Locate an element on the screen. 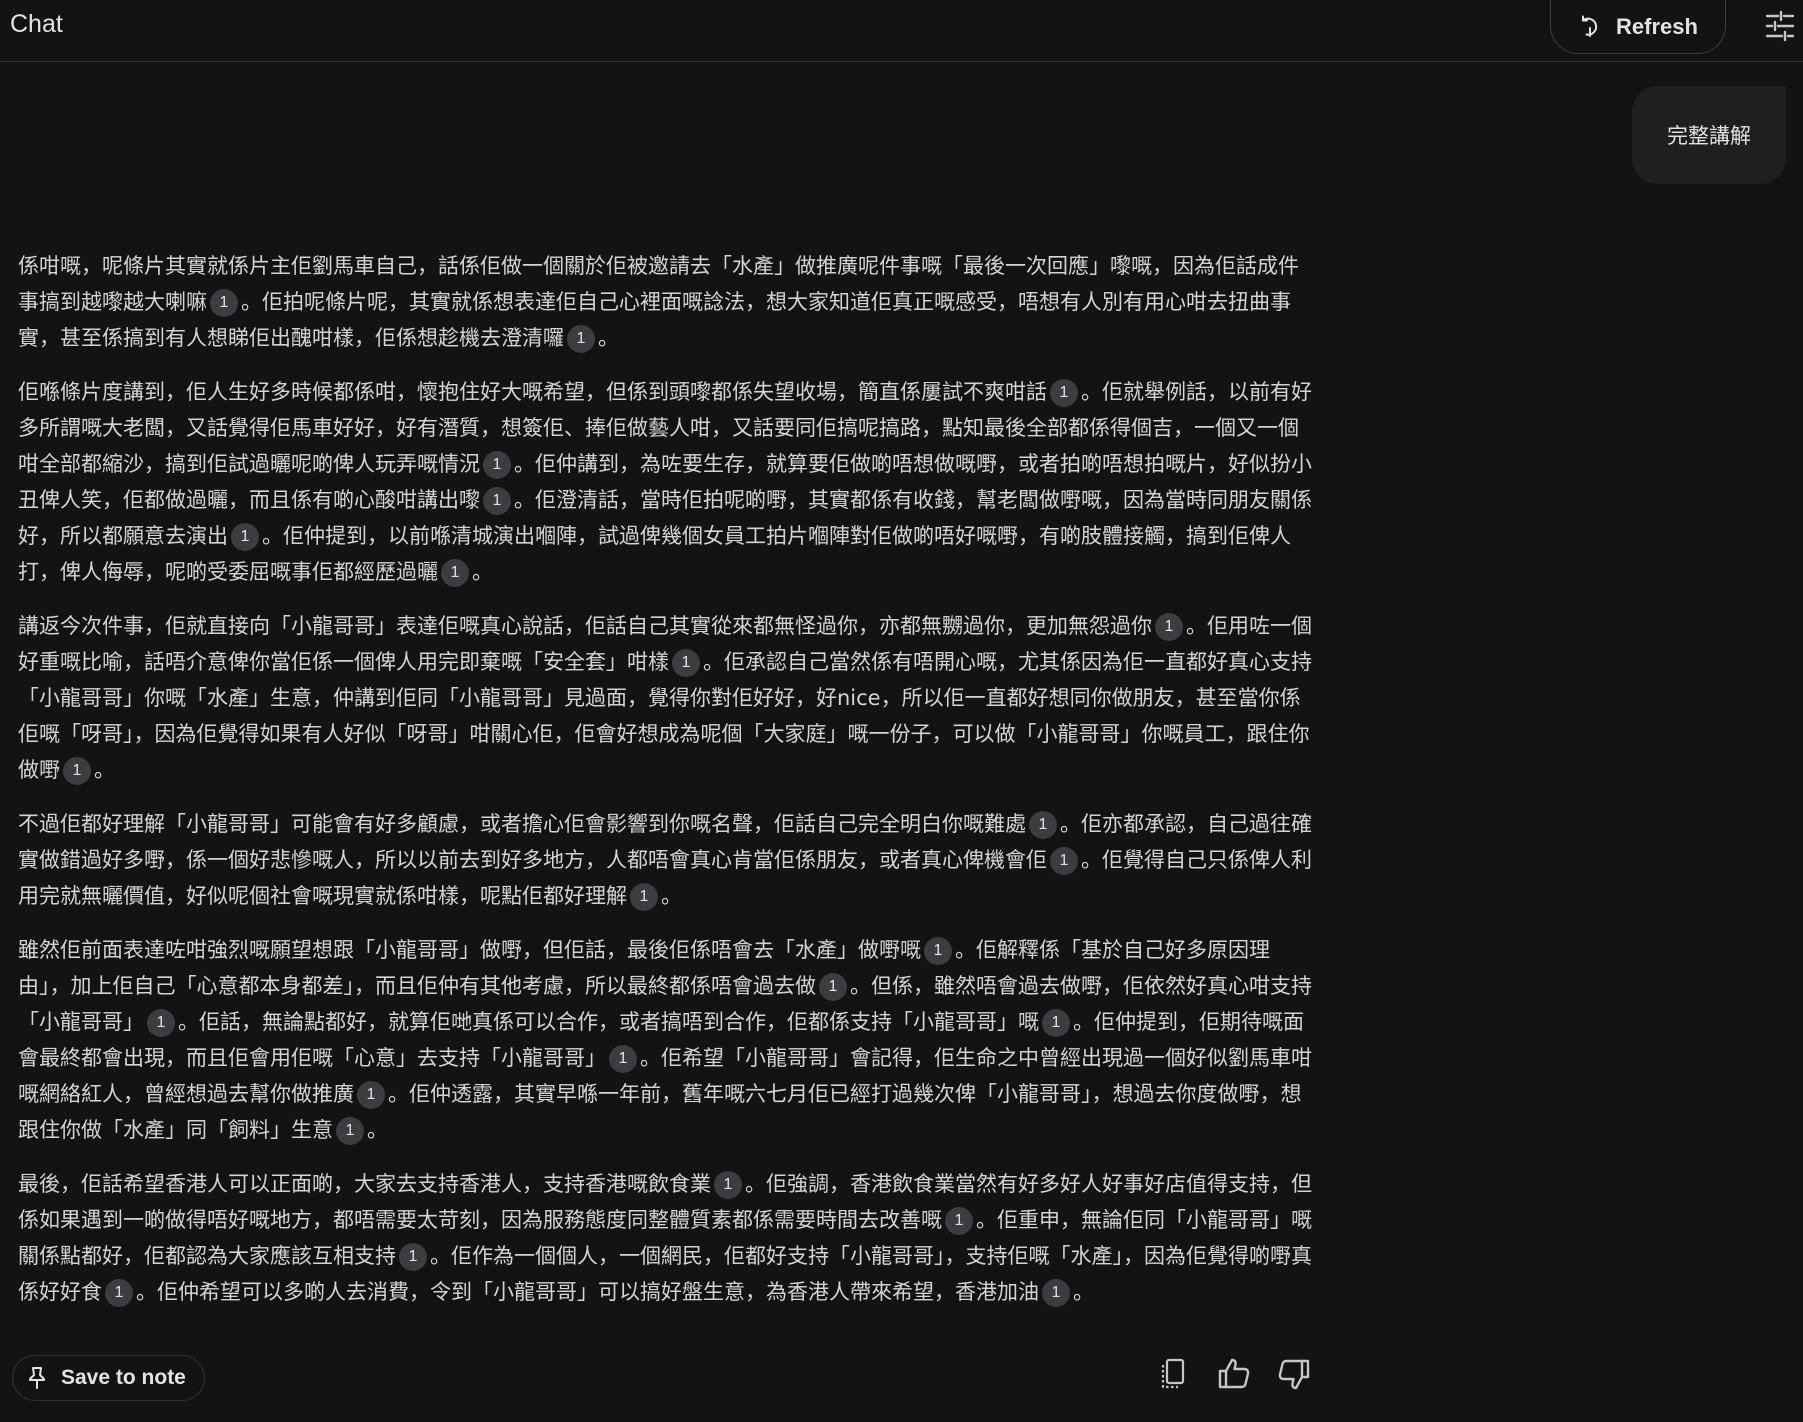 The image size is (1803, 1422). save-to-note-label: Save to note is located at coordinates (123, 1377).